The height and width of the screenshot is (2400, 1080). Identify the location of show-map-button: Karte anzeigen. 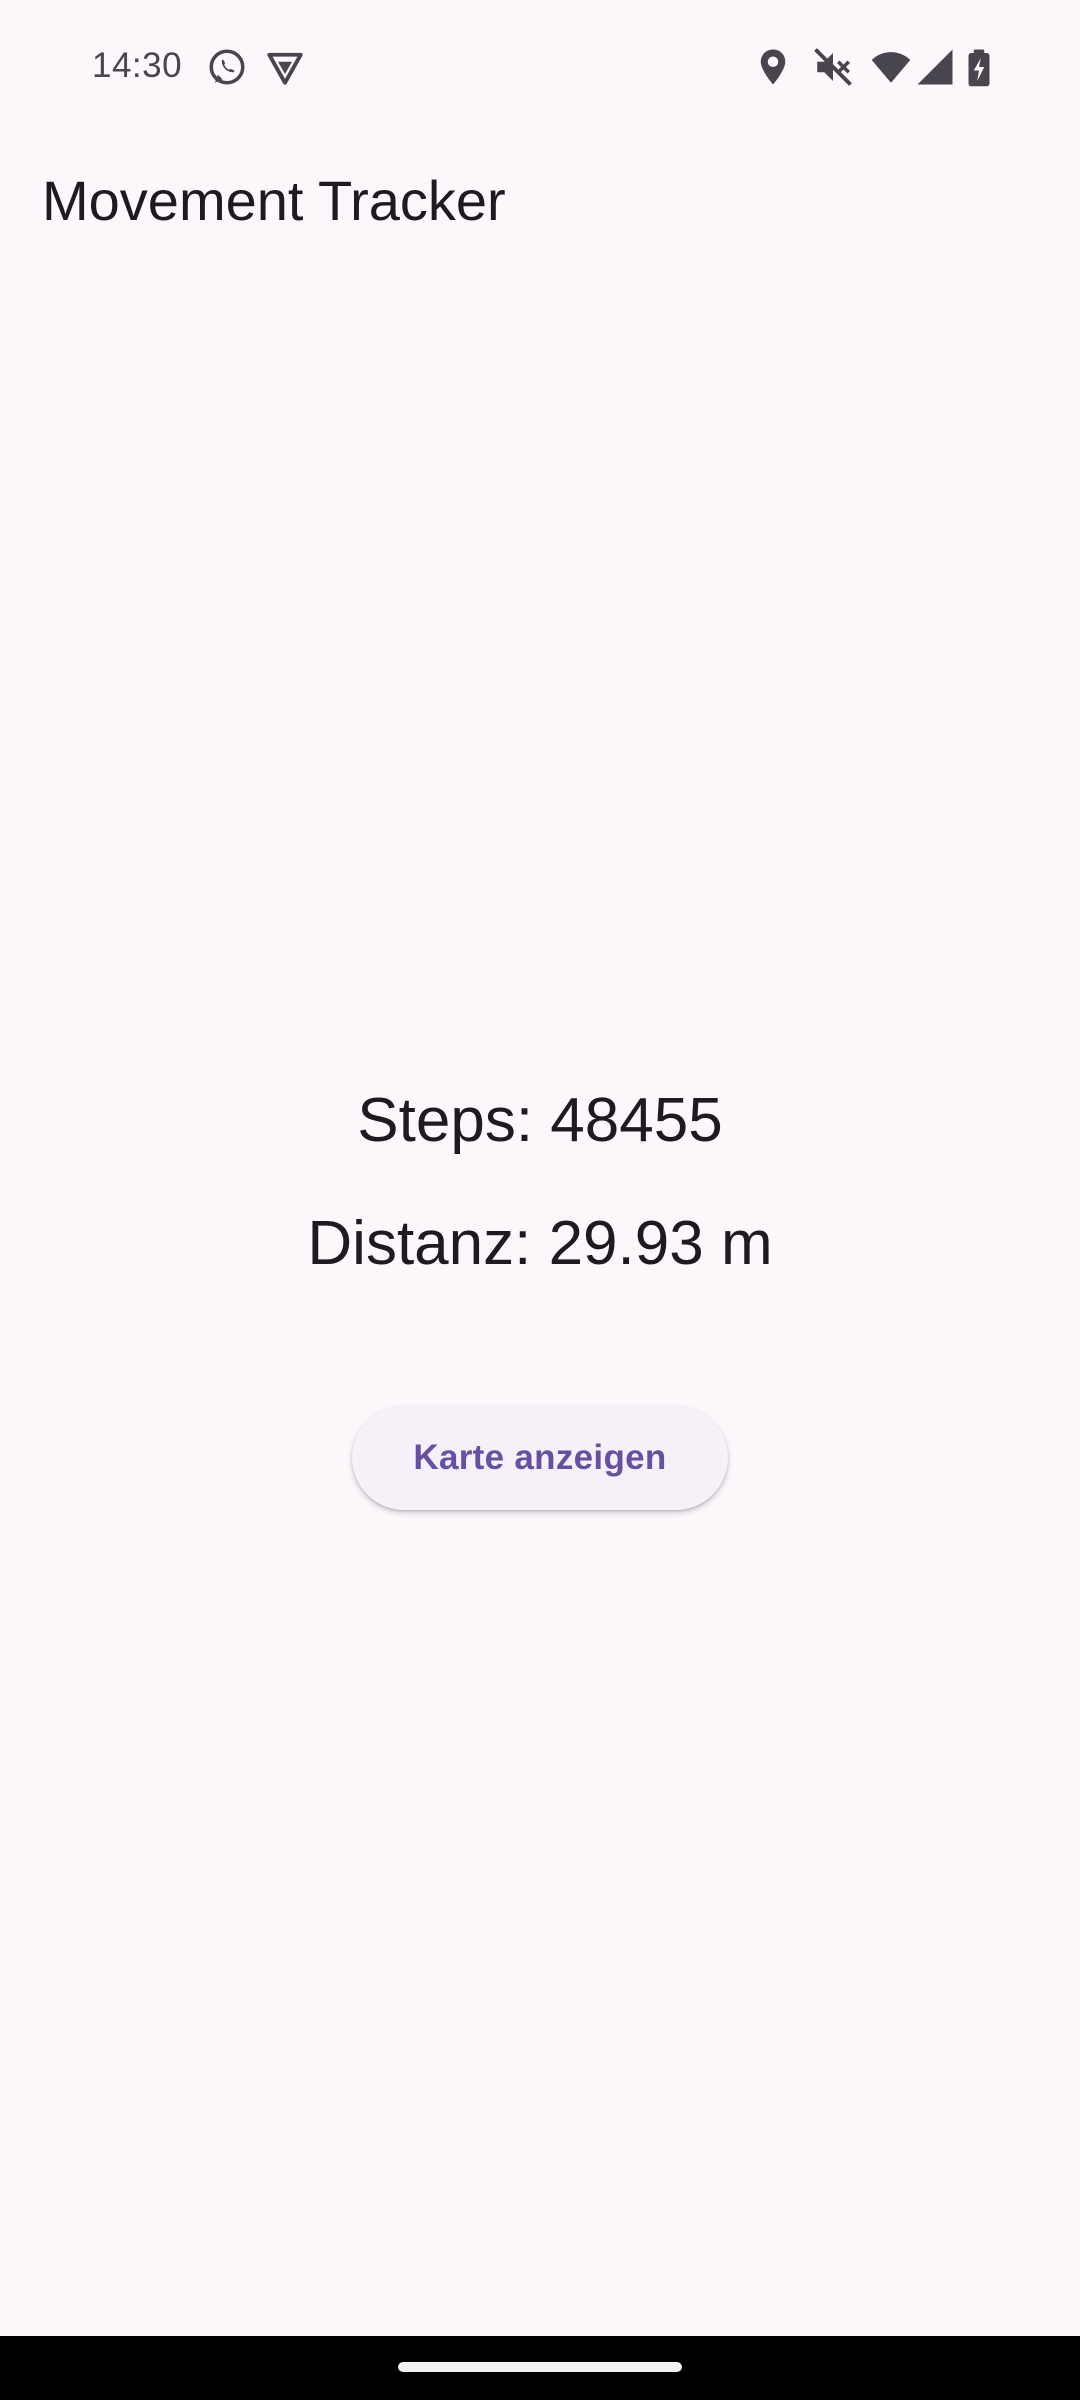
(540, 1458).